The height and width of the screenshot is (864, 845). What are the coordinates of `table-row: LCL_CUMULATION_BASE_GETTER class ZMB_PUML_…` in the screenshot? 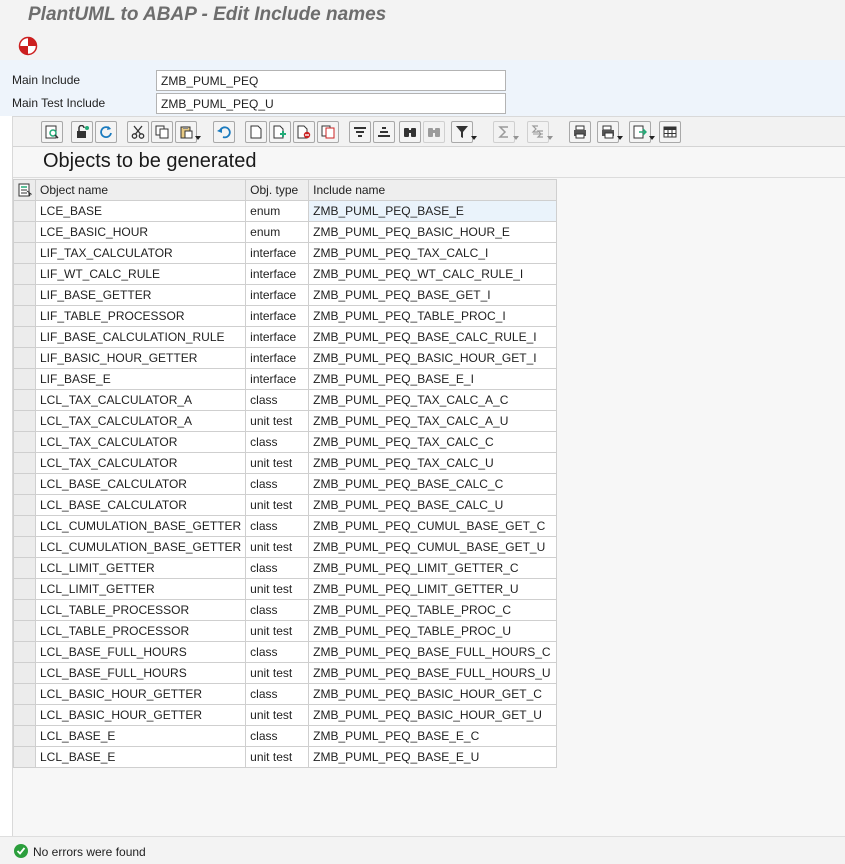 It's located at (285, 526).